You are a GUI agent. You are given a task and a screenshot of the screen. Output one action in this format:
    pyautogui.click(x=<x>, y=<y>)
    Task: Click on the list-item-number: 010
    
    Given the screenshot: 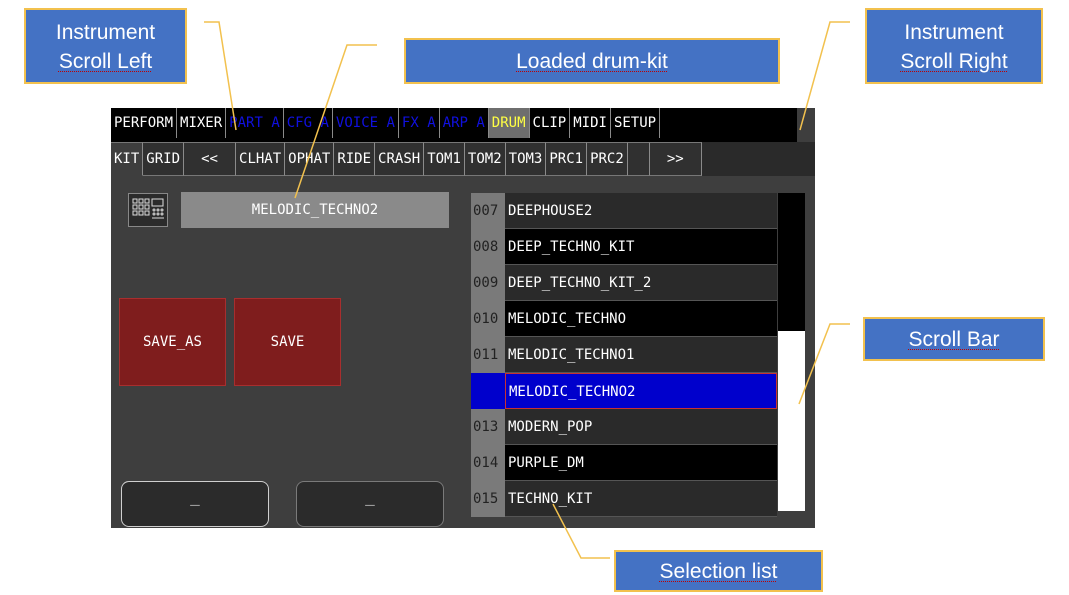 What is the action you would take?
    pyautogui.click(x=488, y=319)
    